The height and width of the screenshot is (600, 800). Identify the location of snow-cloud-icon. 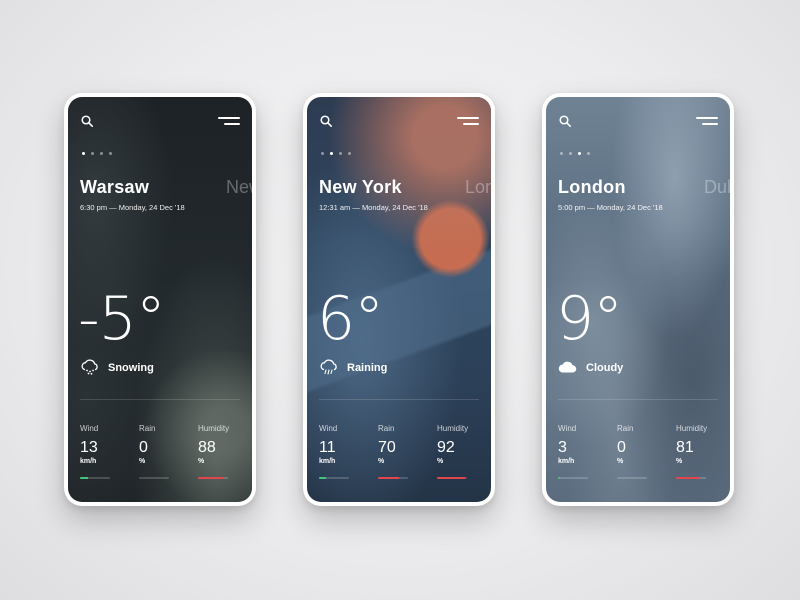
(89, 367).